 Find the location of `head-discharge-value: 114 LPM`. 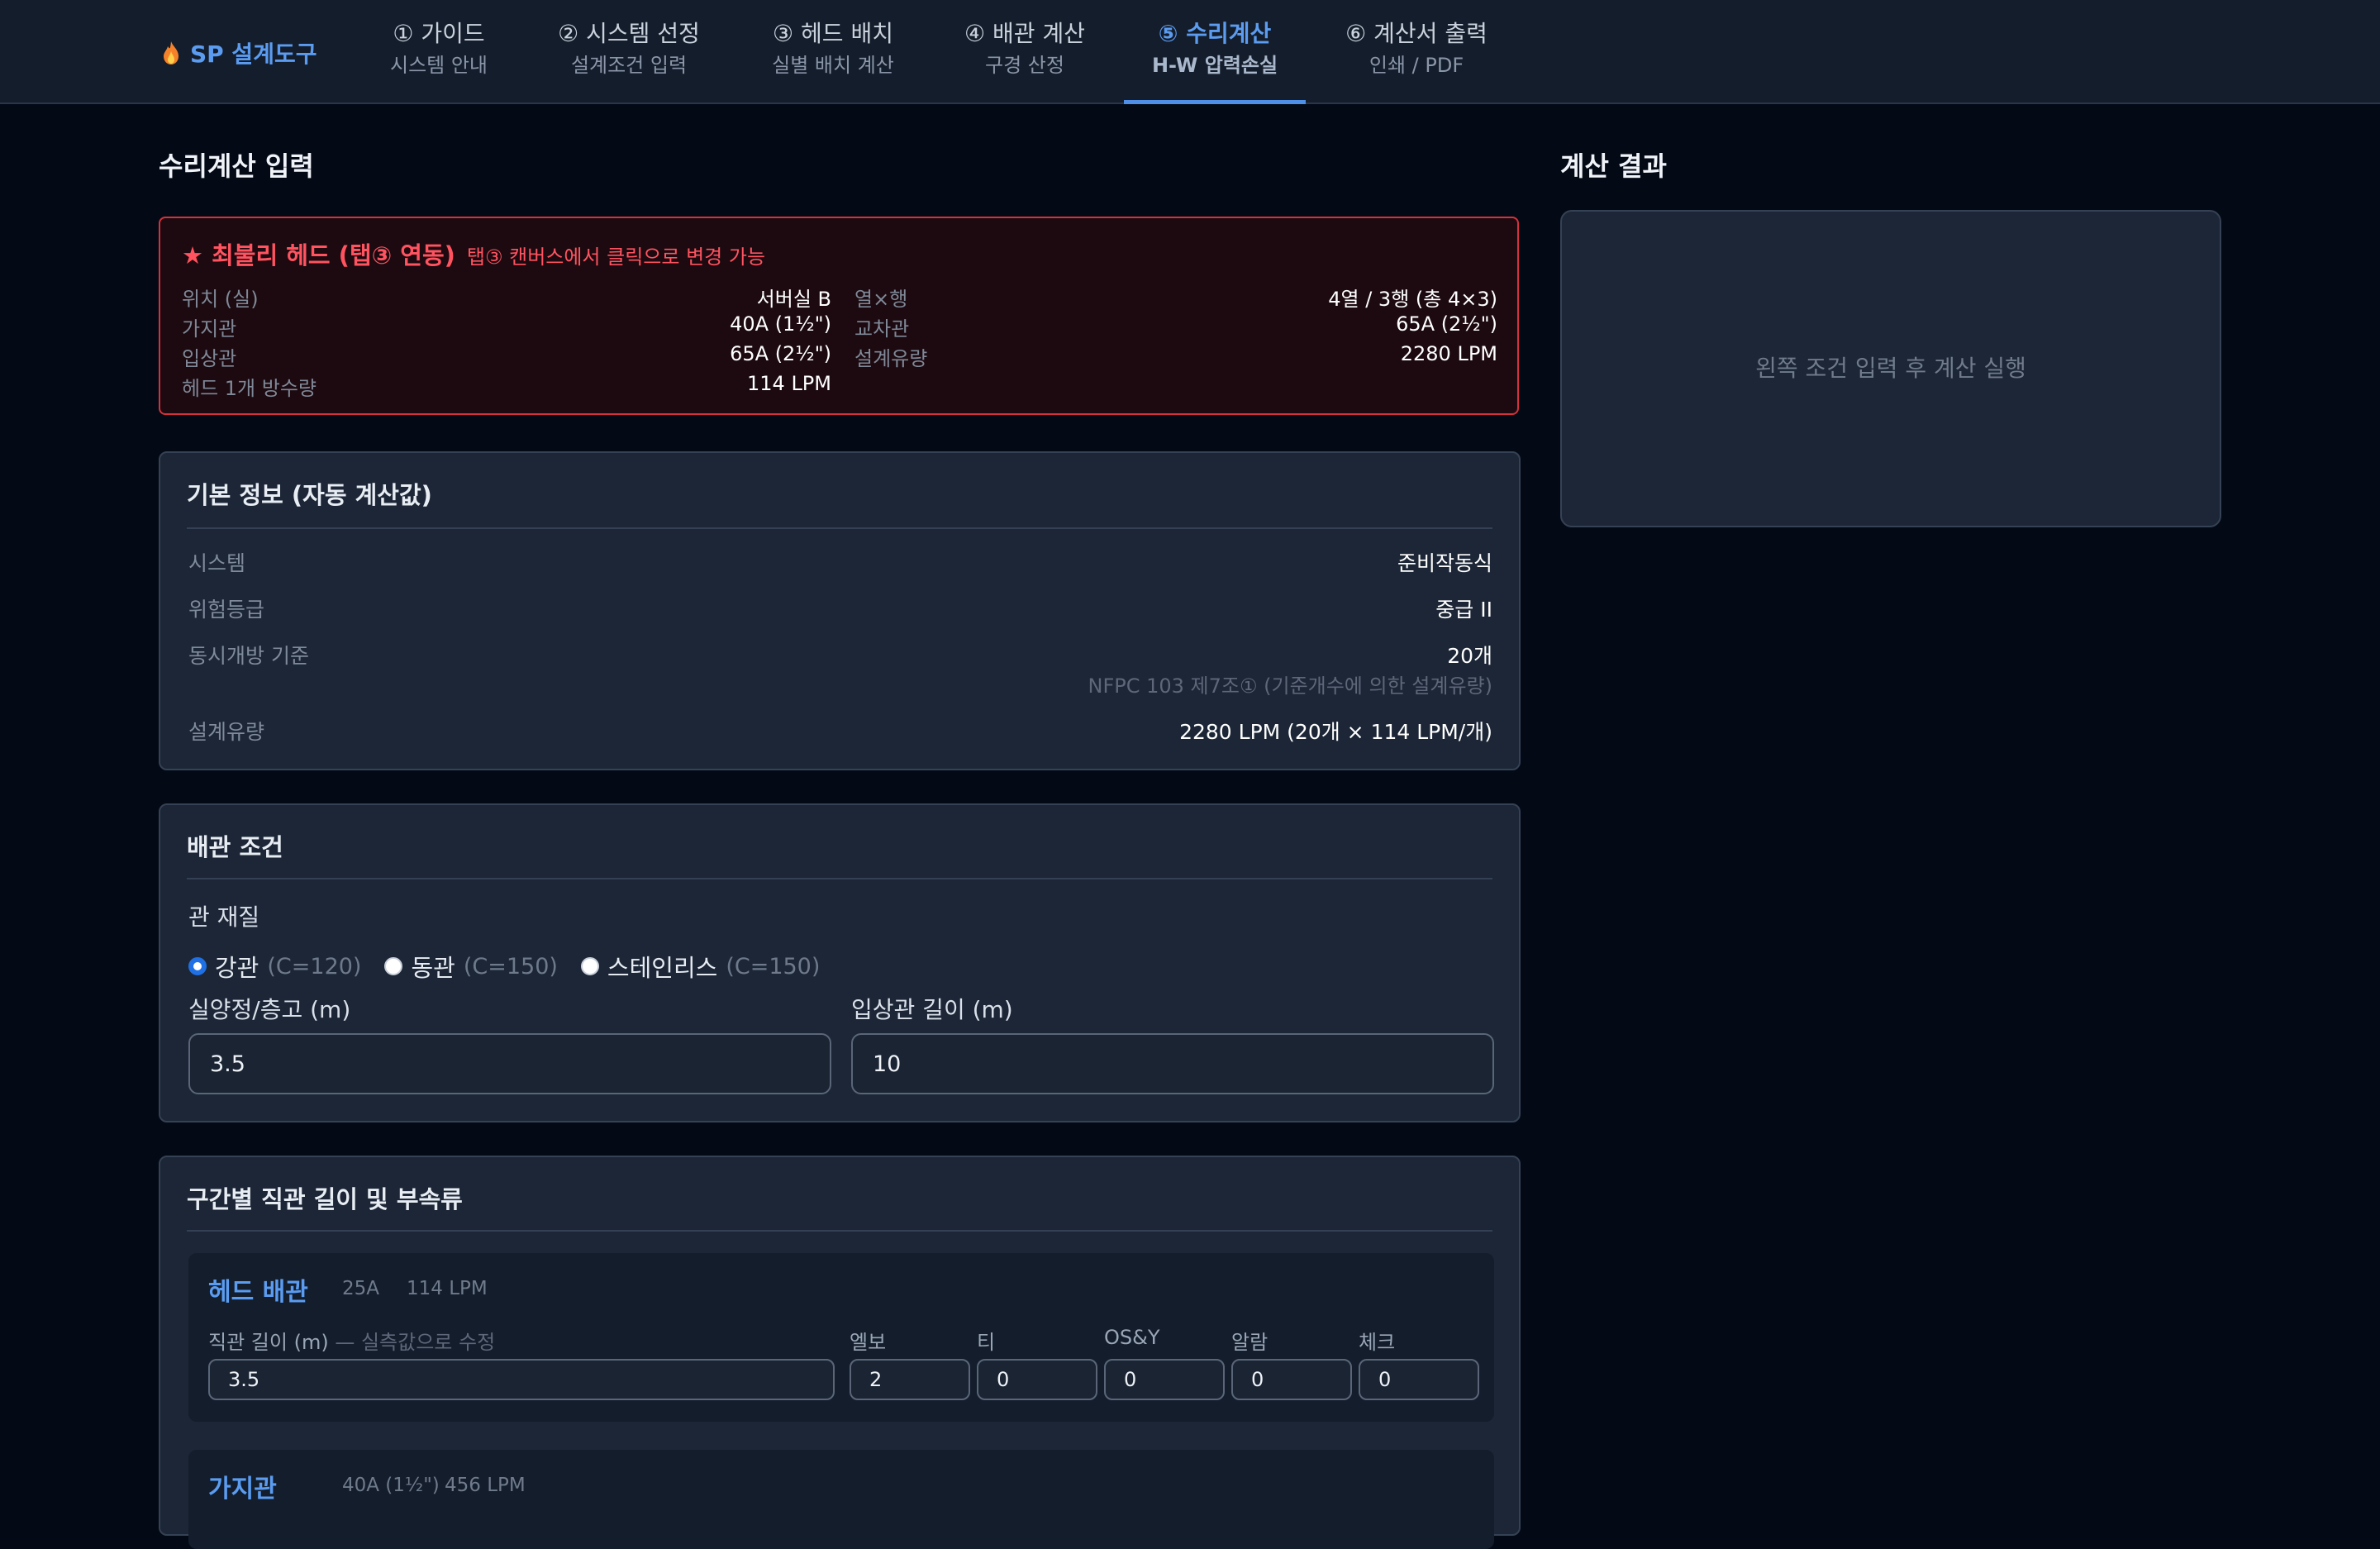

head-discharge-value: 114 LPM is located at coordinates (789, 383).